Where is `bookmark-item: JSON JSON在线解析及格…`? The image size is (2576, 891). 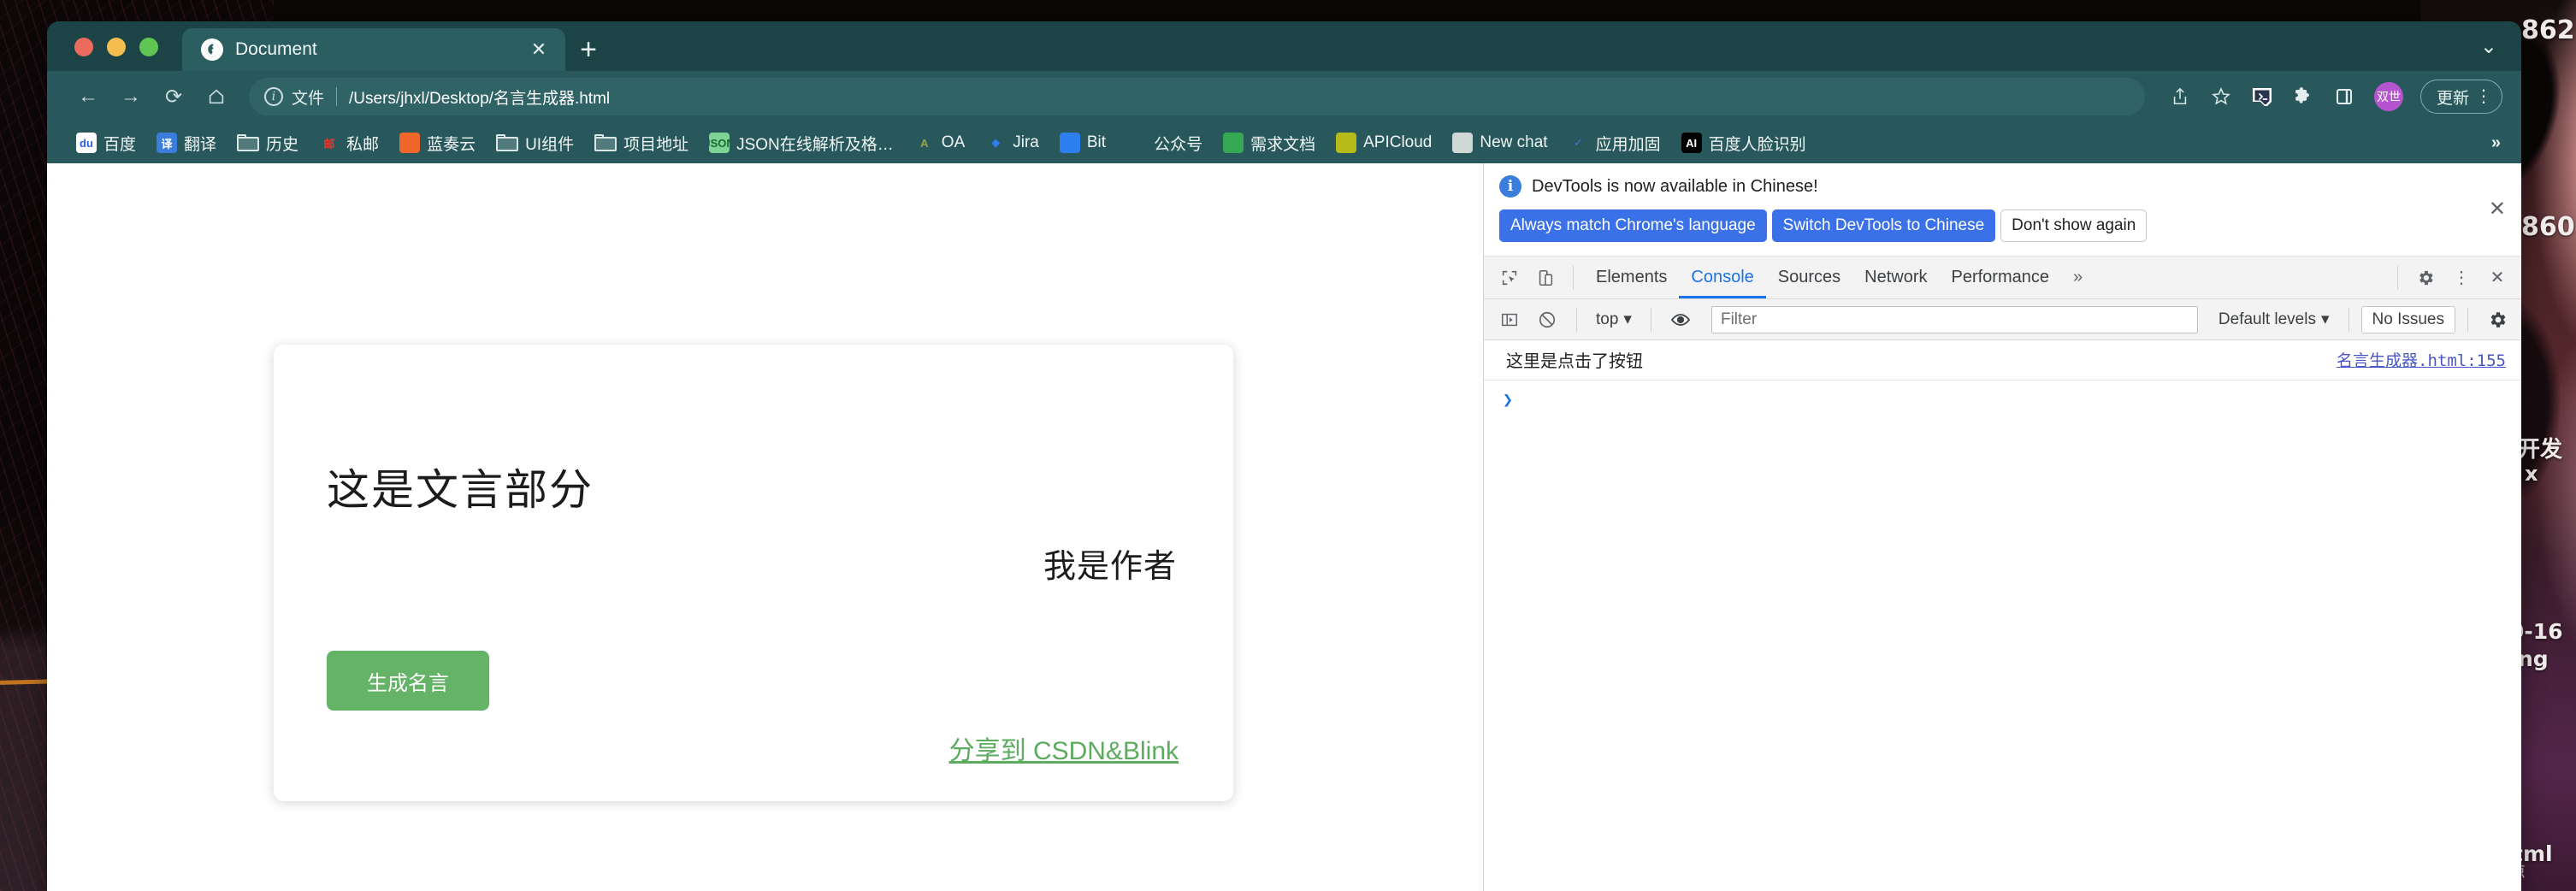
bookmark-item: JSON JSON在线解析及格… is located at coordinates (801, 142).